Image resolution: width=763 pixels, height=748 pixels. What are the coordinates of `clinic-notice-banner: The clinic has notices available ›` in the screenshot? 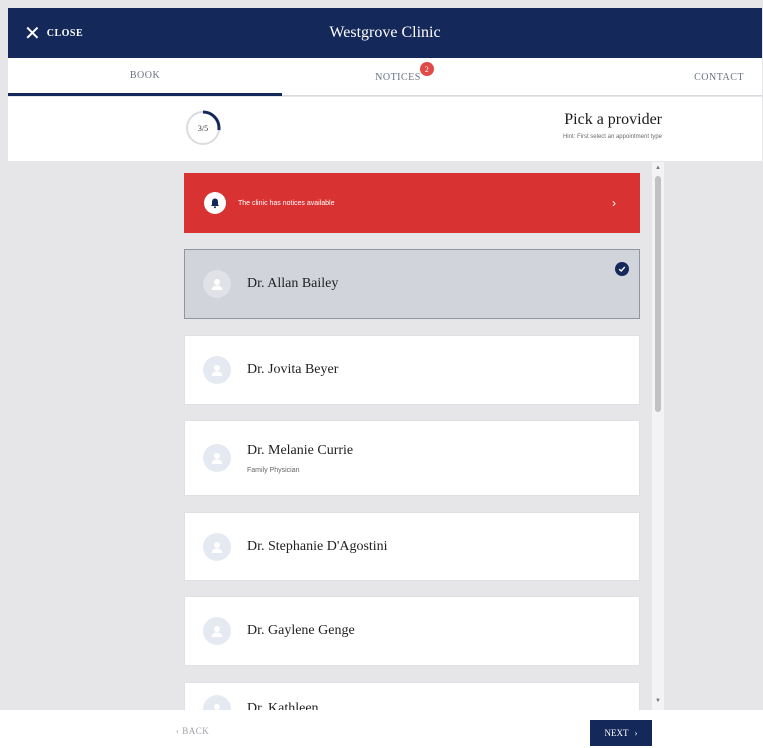 It's located at (412, 203).